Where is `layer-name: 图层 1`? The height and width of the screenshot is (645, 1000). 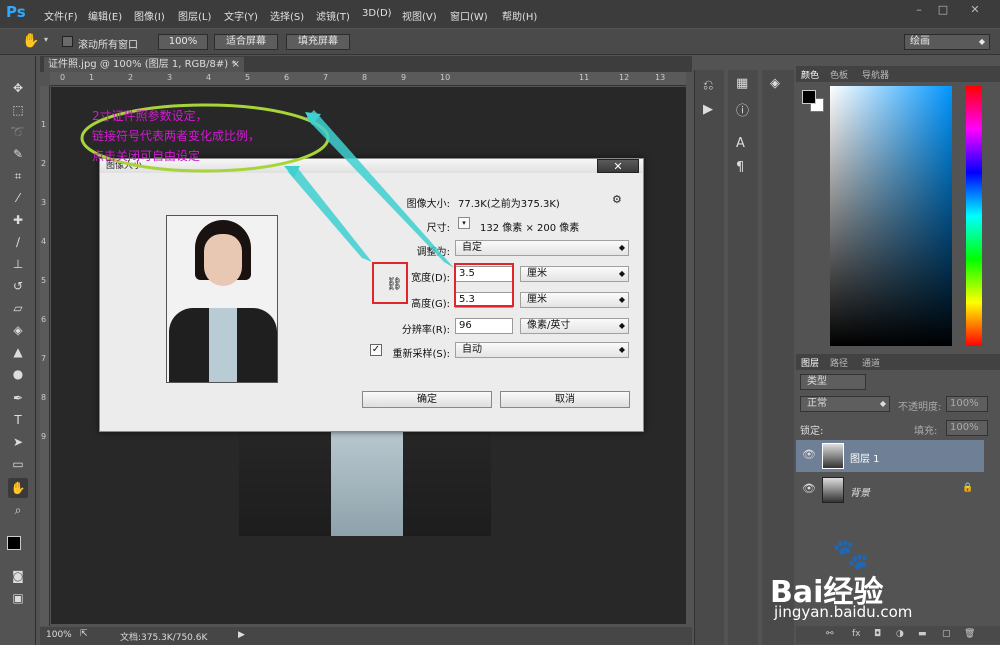 layer-name: 图层 1 is located at coordinates (865, 457).